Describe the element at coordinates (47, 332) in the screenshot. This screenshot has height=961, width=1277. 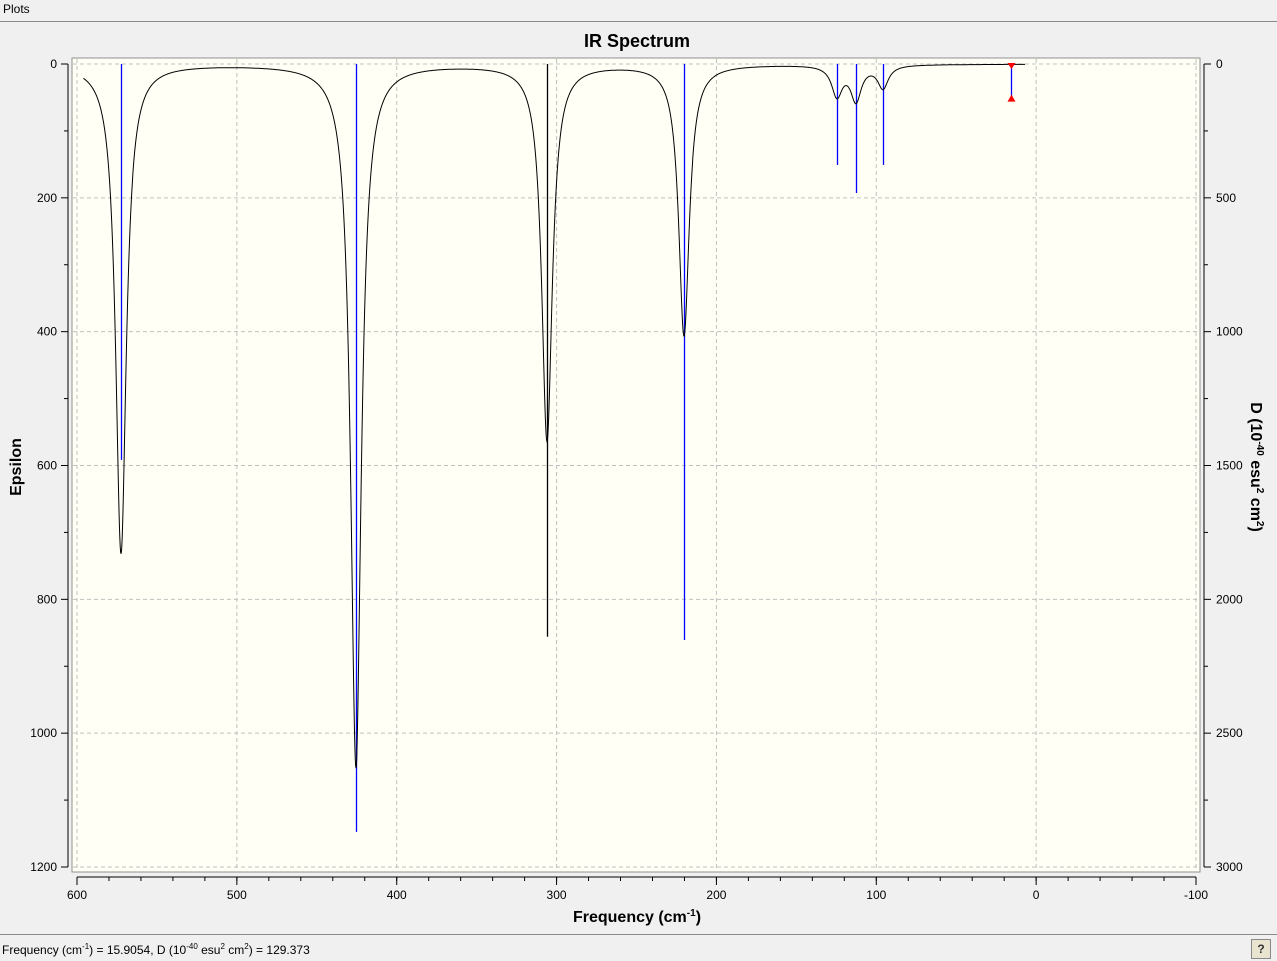
I see `y-tick-label: 400` at that location.